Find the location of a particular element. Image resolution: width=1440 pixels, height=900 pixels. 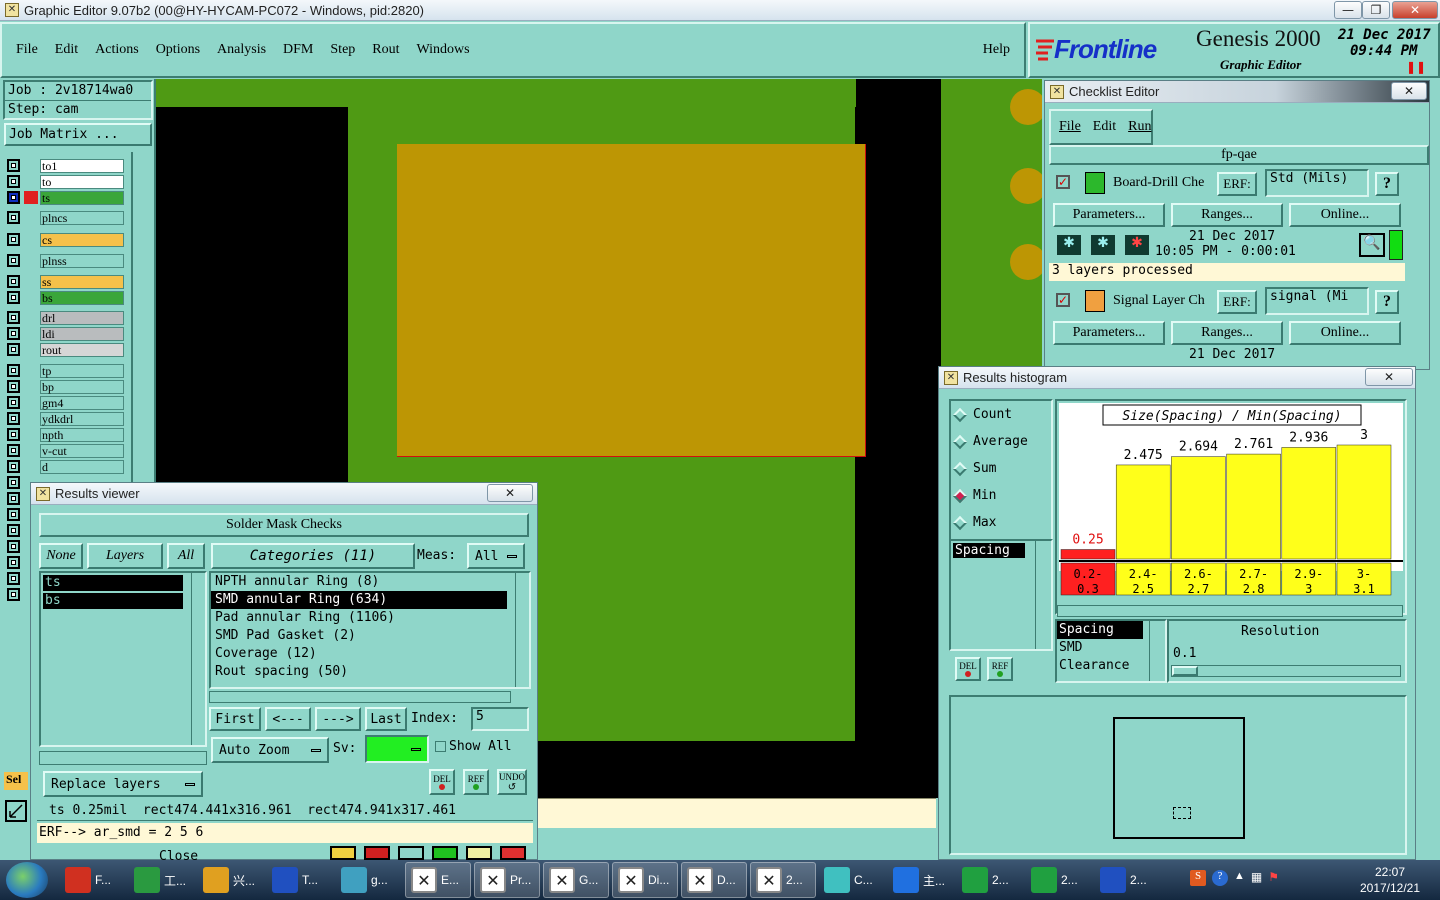

measure-item: Spacing is located at coordinates (989, 550).